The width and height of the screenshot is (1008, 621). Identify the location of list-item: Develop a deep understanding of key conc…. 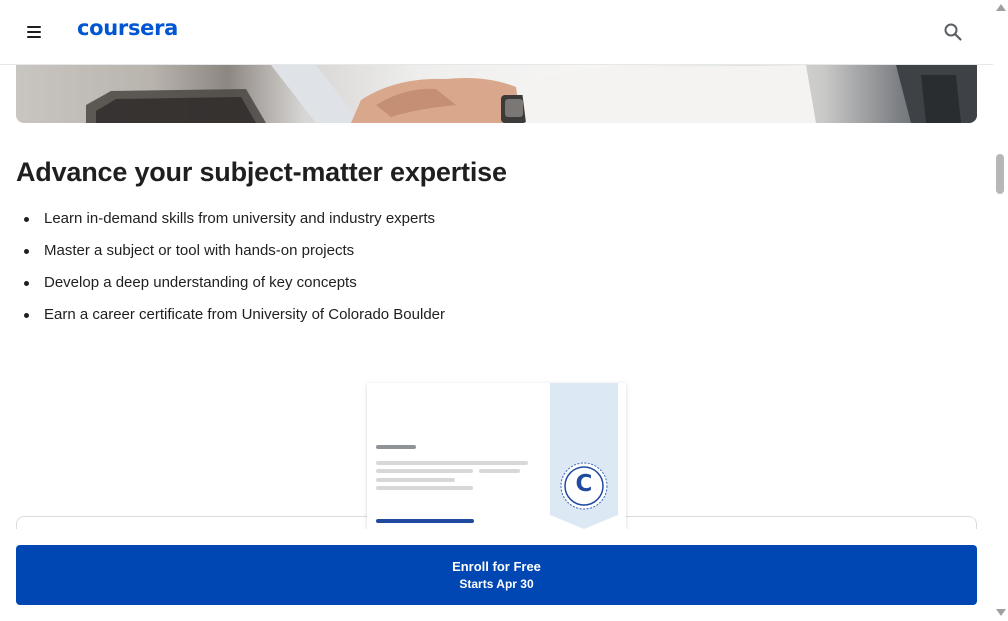
(234, 288).